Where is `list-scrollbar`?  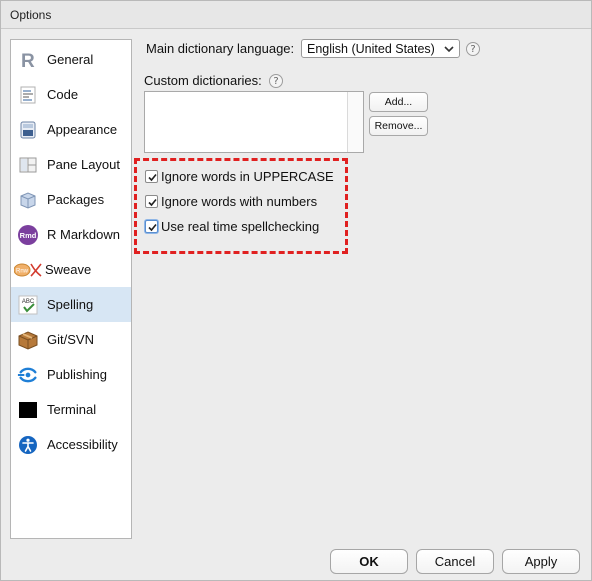
list-scrollbar is located at coordinates (355, 122).